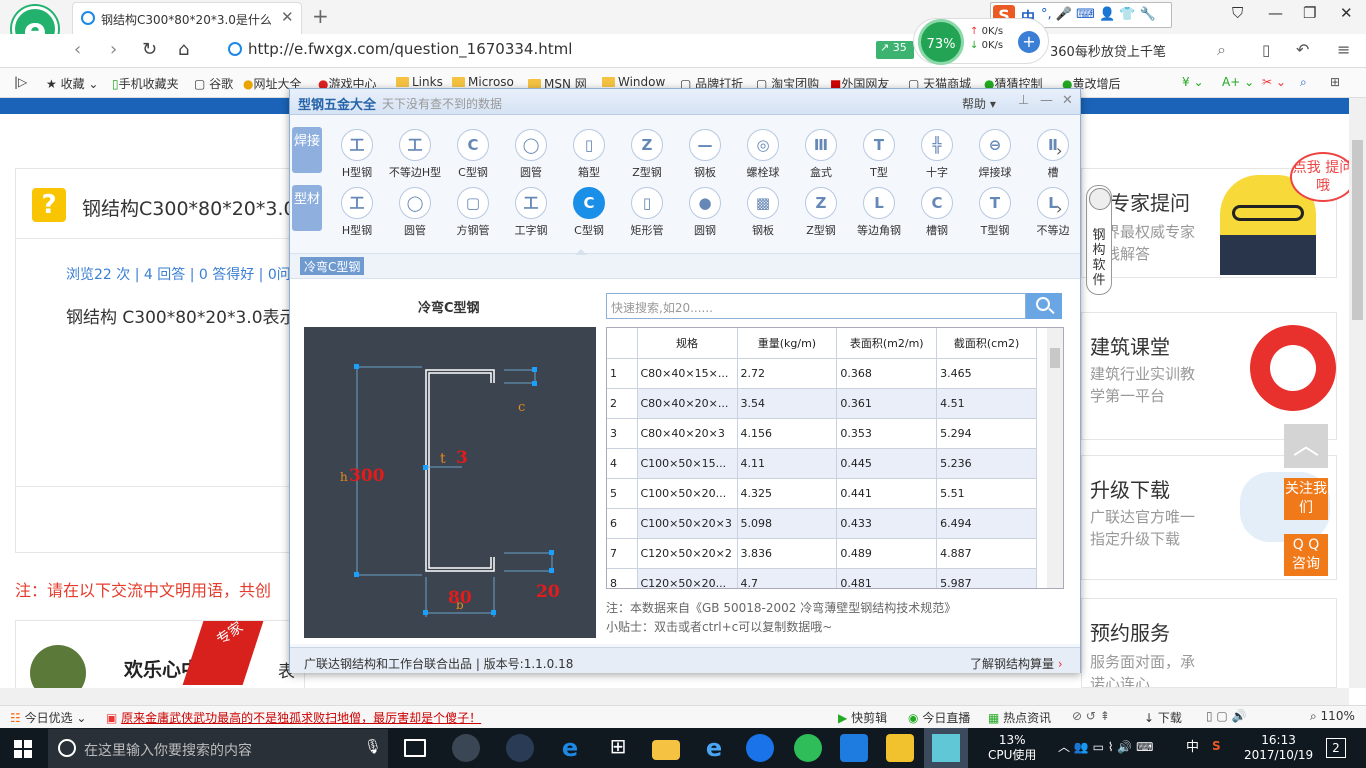 The width and height of the screenshot is (1366, 768). Describe the element at coordinates (887, 523) in the screenshot. I see `table-cell: 0.433` at that location.